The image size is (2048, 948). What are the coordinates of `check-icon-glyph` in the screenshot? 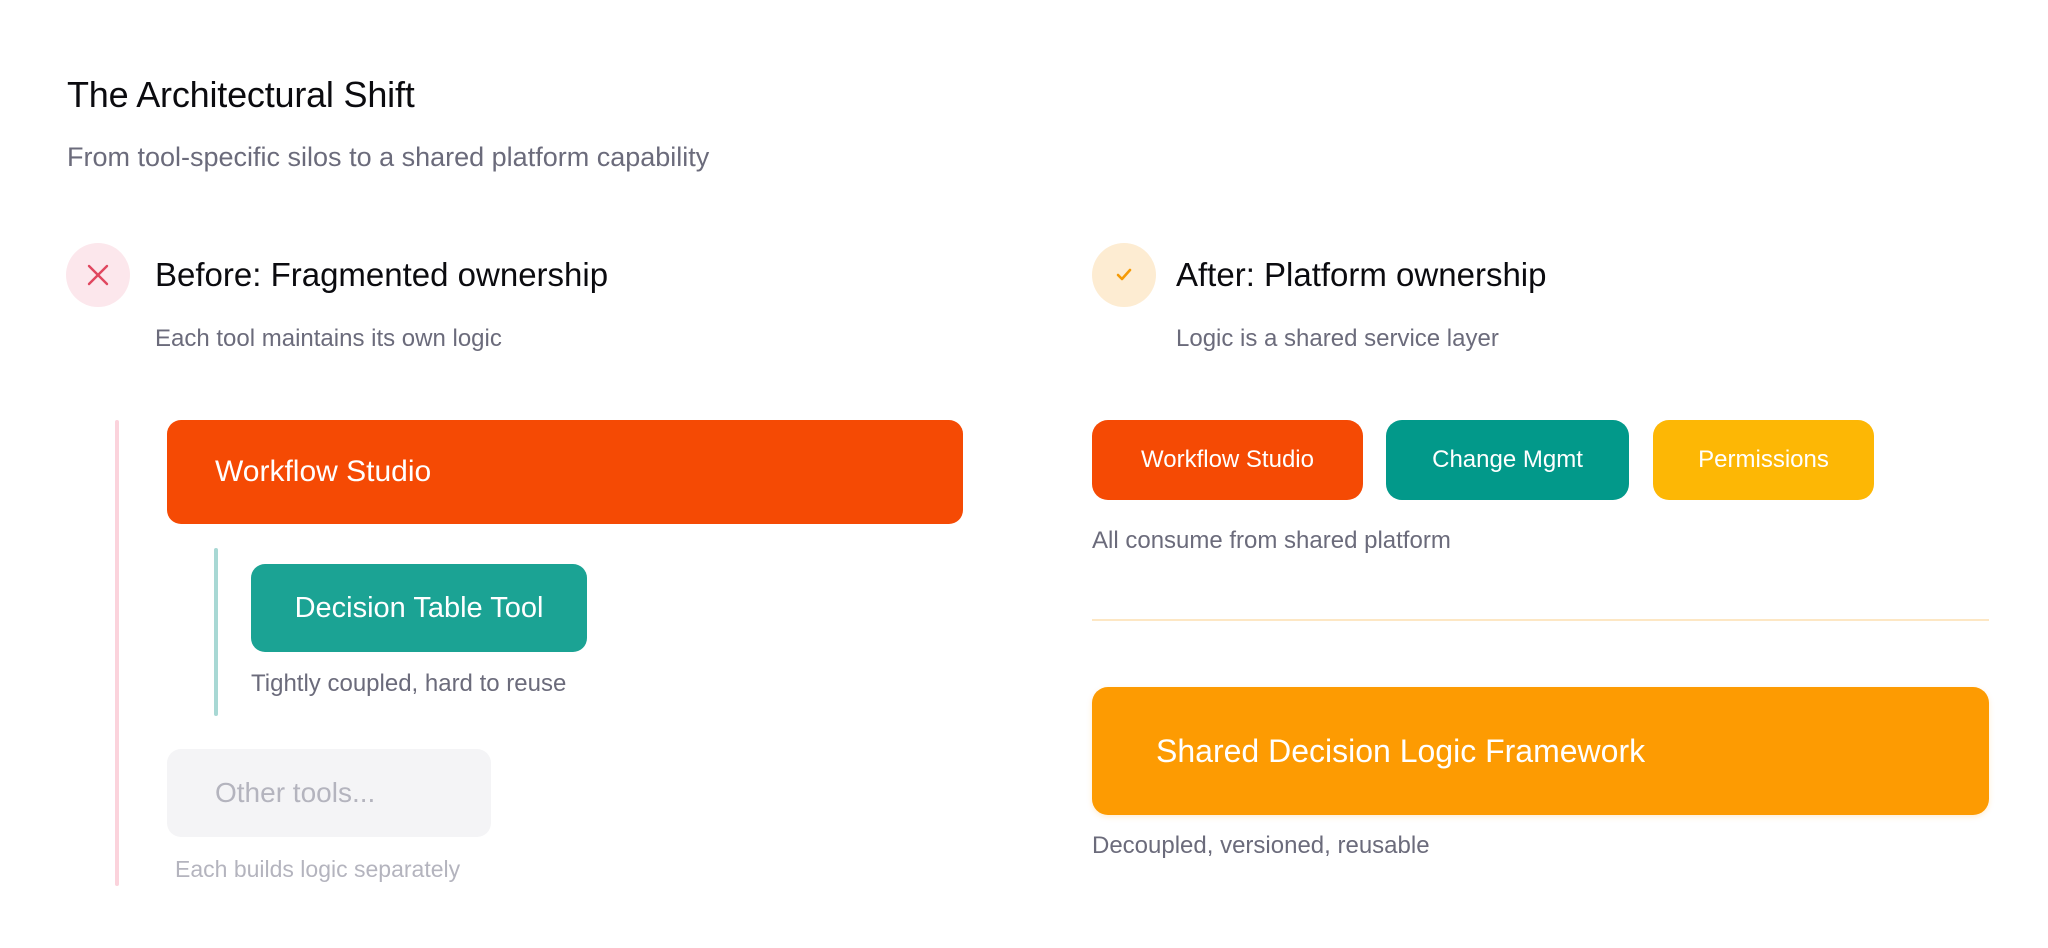 It's located at (1124, 274).